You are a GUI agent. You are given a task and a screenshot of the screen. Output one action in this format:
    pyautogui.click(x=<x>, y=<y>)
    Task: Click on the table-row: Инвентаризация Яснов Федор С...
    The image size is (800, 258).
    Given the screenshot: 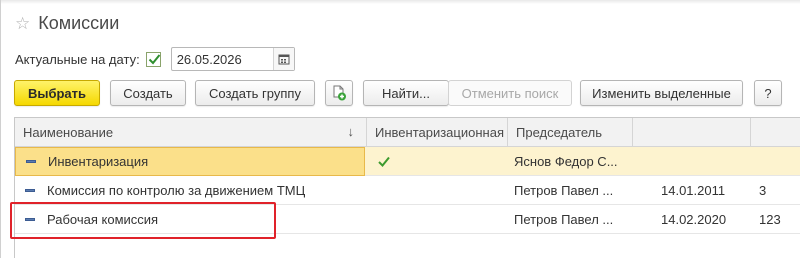 What is the action you would take?
    pyautogui.click(x=407, y=161)
    